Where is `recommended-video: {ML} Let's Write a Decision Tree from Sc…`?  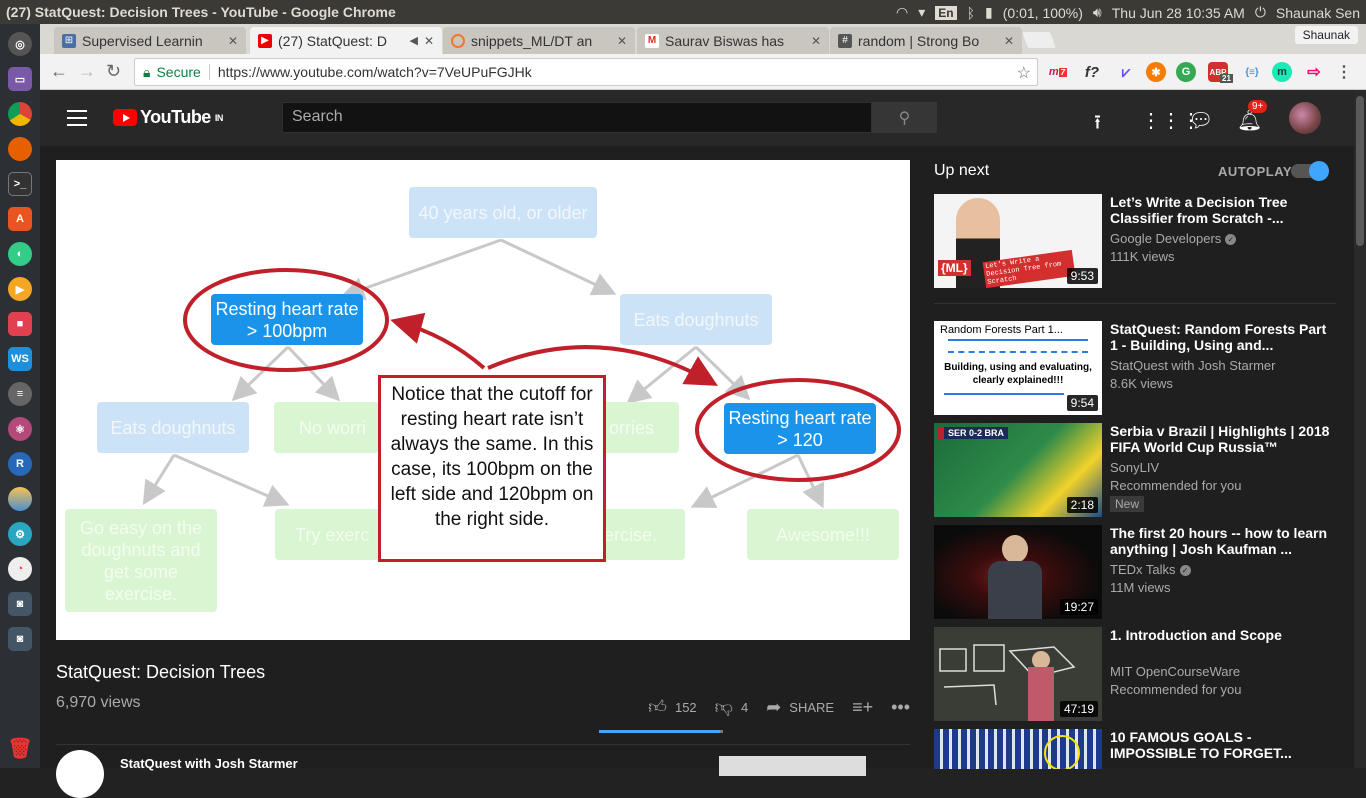 recommended-video: {ML} Let's Write a Decision Tree from Sc… is located at coordinates (1135, 241).